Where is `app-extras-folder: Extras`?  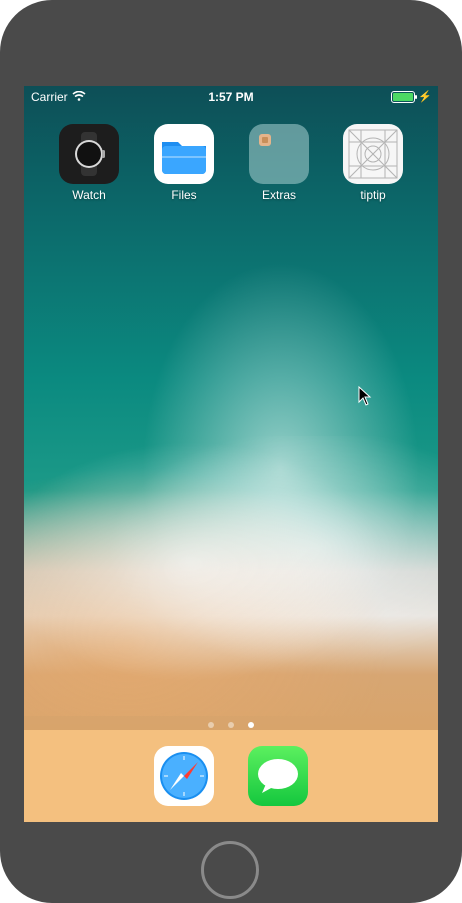 app-extras-folder: Extras is located at coordinates (279, 163).